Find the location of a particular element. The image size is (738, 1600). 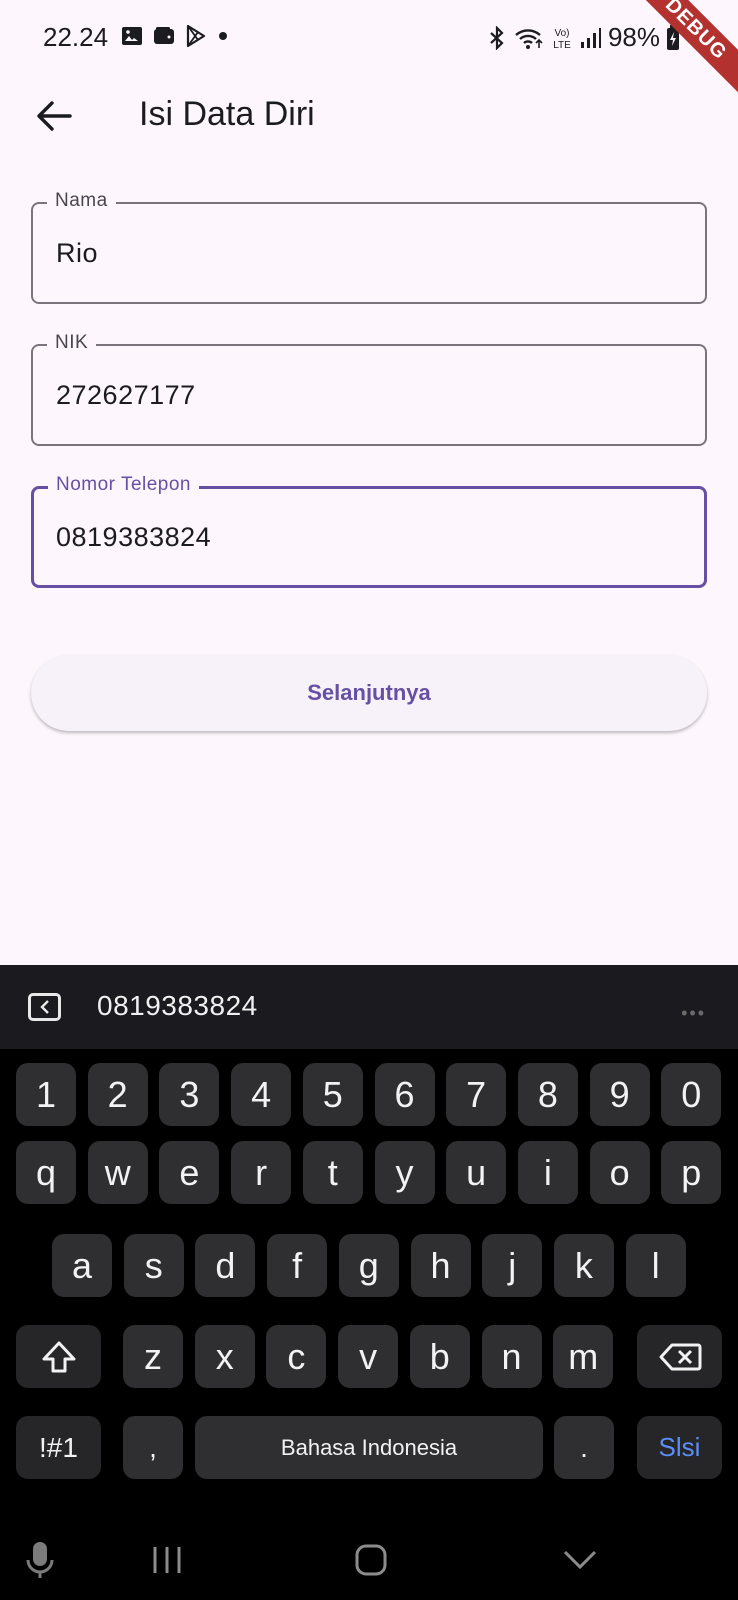

bluetooth-icon is located at coordinates (497, 37).